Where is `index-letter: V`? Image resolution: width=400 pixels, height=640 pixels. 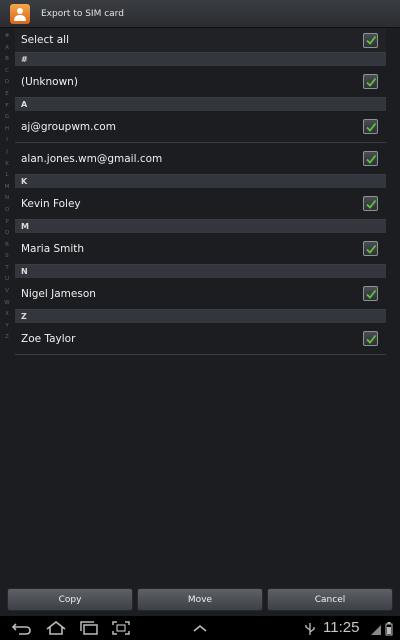 index-letter: V is located at coordinates (7, 292).